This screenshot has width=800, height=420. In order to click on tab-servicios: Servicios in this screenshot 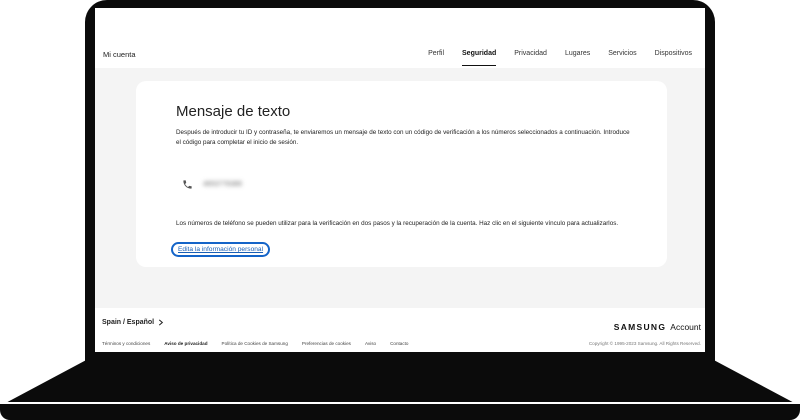, I will do `click(622, 58)`.